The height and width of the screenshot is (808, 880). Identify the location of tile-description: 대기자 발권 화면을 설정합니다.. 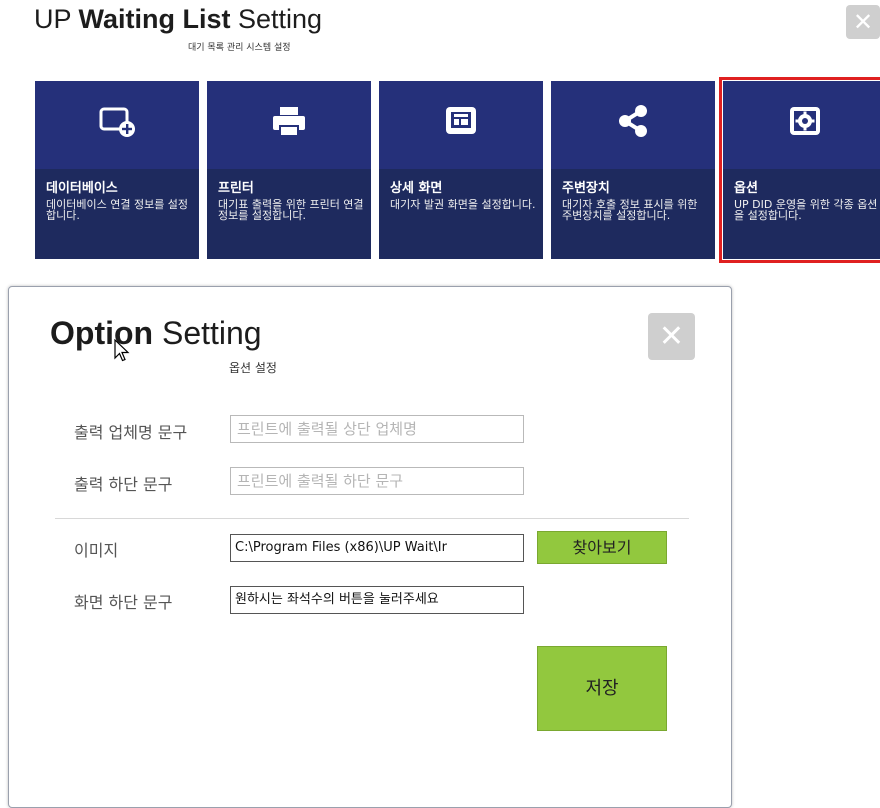
(463, 204).